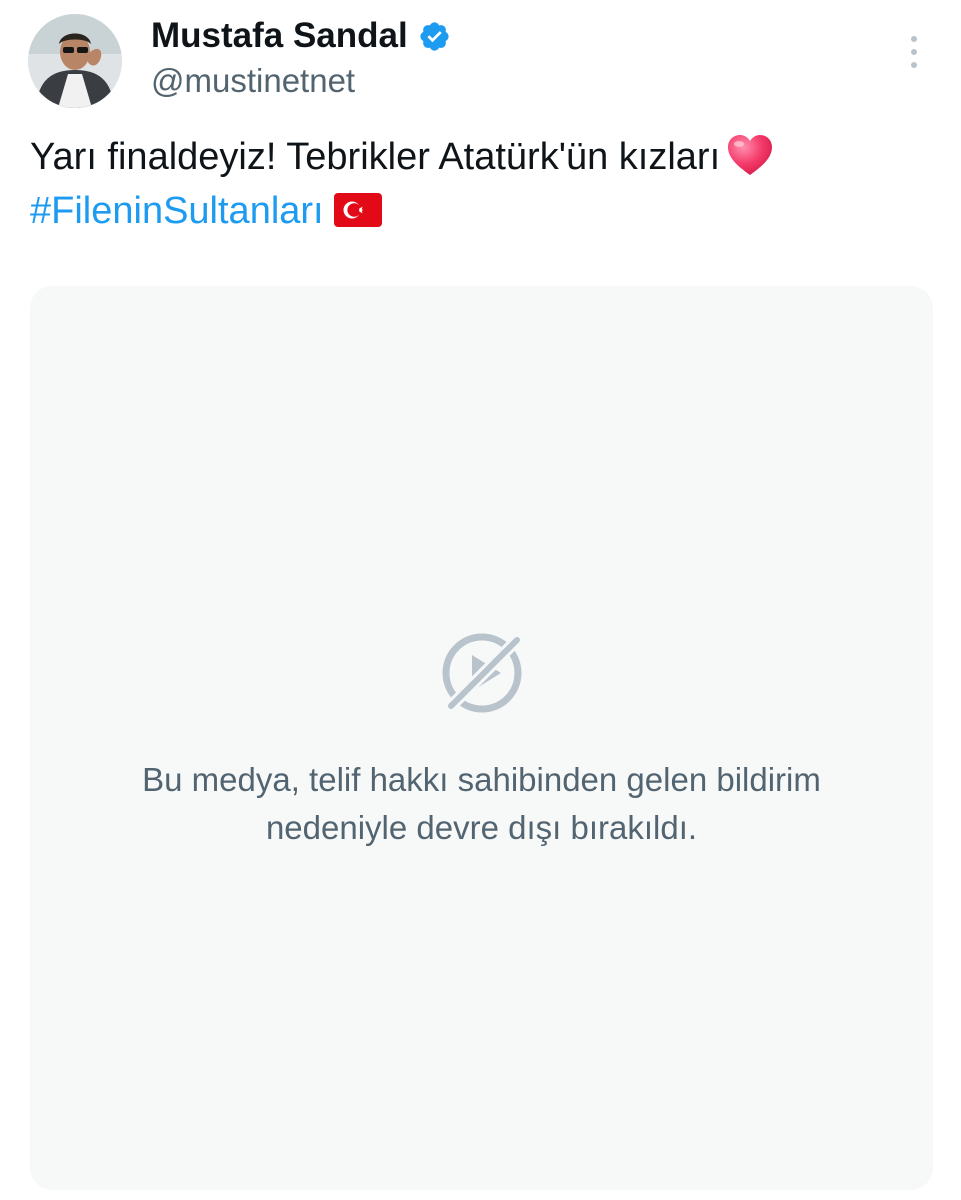 Image resolution: width=961 pixels, height=1200 pixels. What do you see at coordinates (177, 211) in the screenshot?
I see `hashtag-link: #FileninSultanları` at bounding box center [177, 211].